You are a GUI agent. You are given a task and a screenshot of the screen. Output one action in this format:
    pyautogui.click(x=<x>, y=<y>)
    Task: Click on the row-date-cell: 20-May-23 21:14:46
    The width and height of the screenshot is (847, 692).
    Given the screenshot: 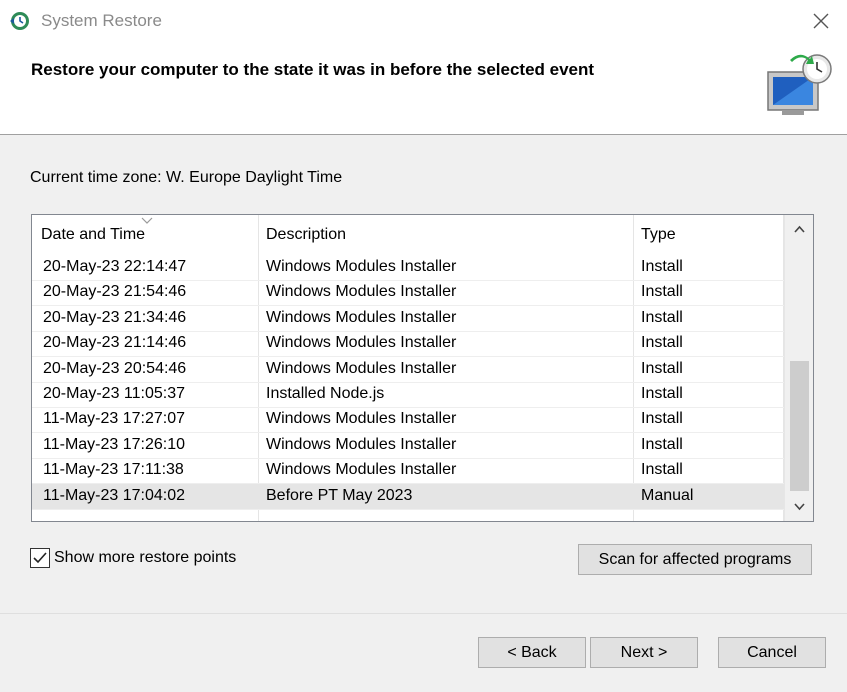 What is the action you would take?
    pyautogui.click(x=115, y=343)
    